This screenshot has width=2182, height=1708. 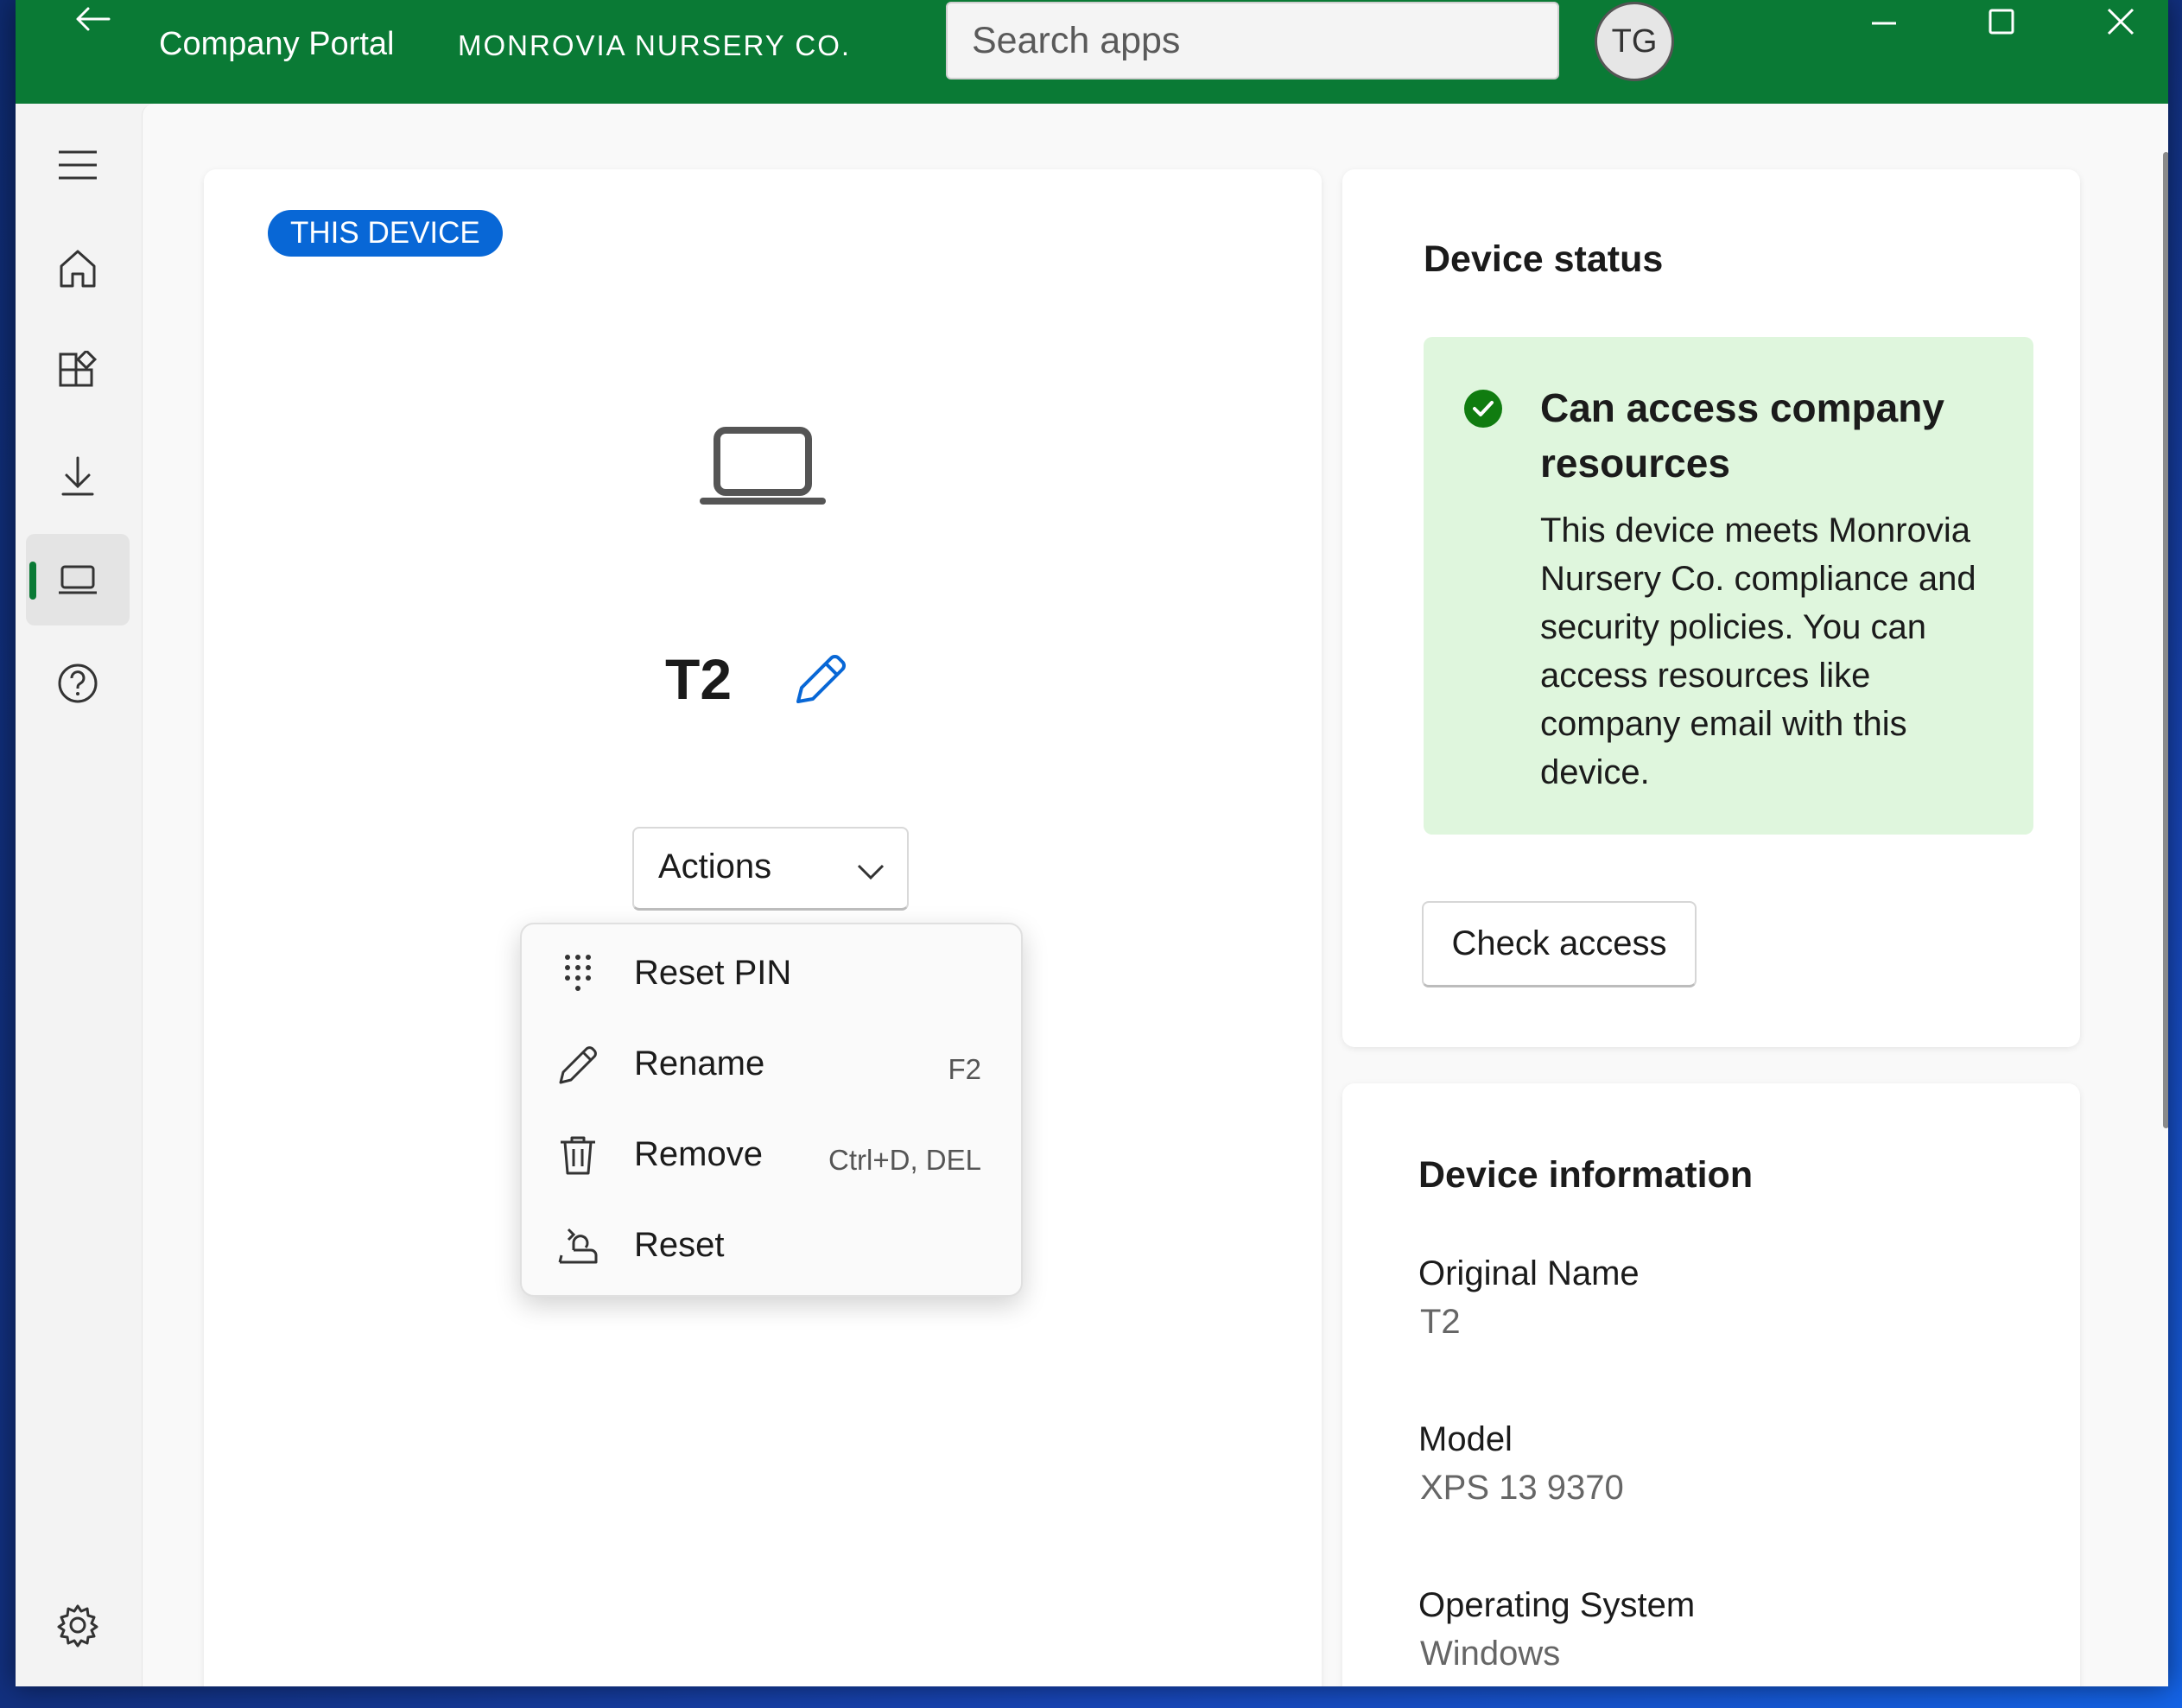 I want to click on side-navigation, so click(x=79, y=895).